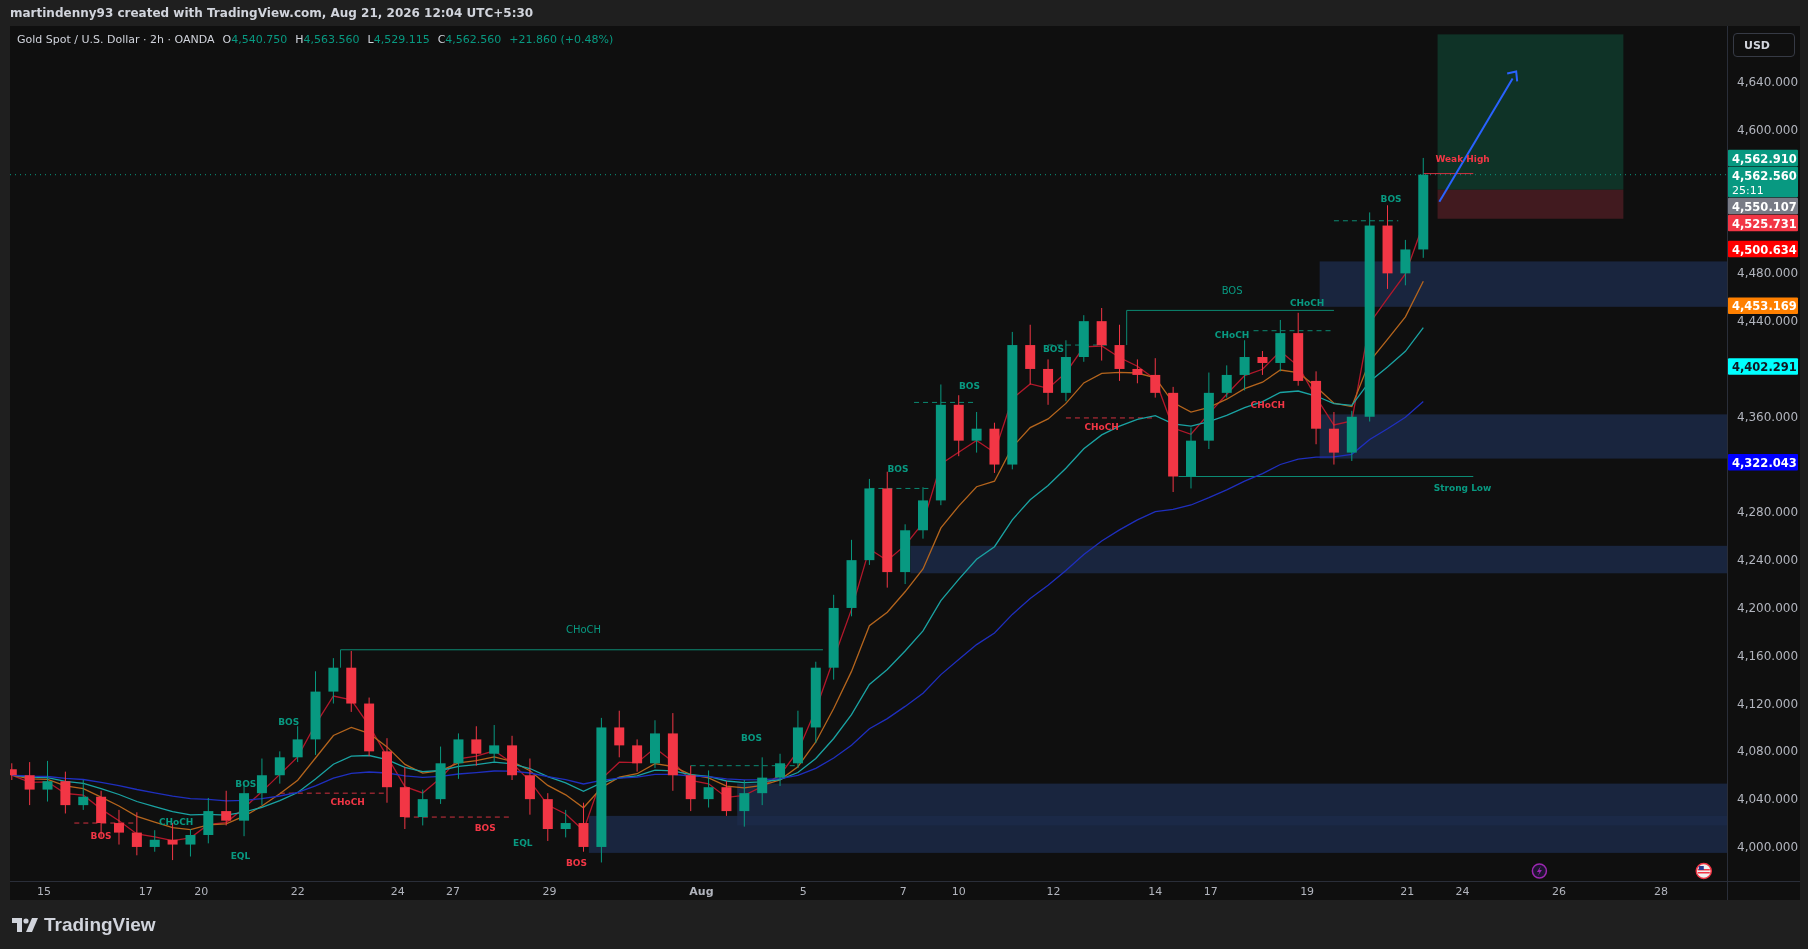  Describe the element at coordinates (1660, 891) in the screenshot. I see `time-axis-label: 28` at that location.